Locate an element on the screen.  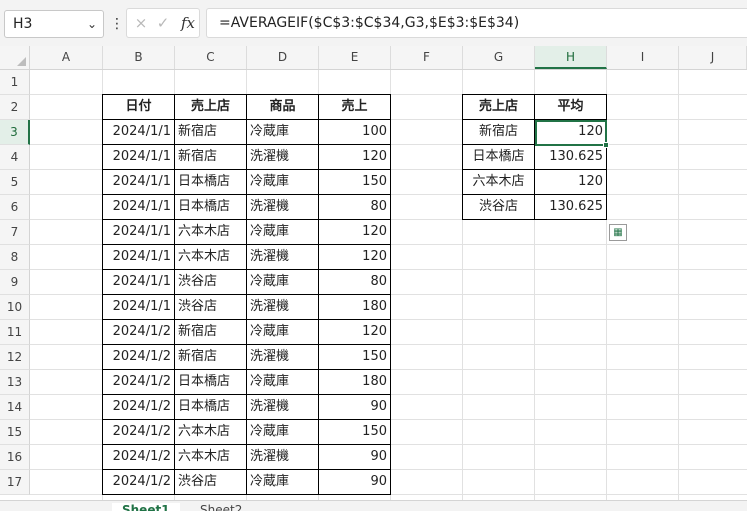
row-header-11: 11 is located at coordinates (15, 332).